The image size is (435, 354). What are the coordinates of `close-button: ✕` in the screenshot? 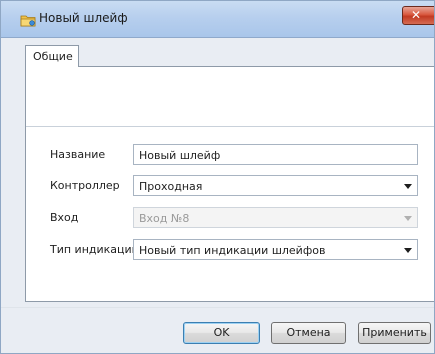 It's located at (418, 15).